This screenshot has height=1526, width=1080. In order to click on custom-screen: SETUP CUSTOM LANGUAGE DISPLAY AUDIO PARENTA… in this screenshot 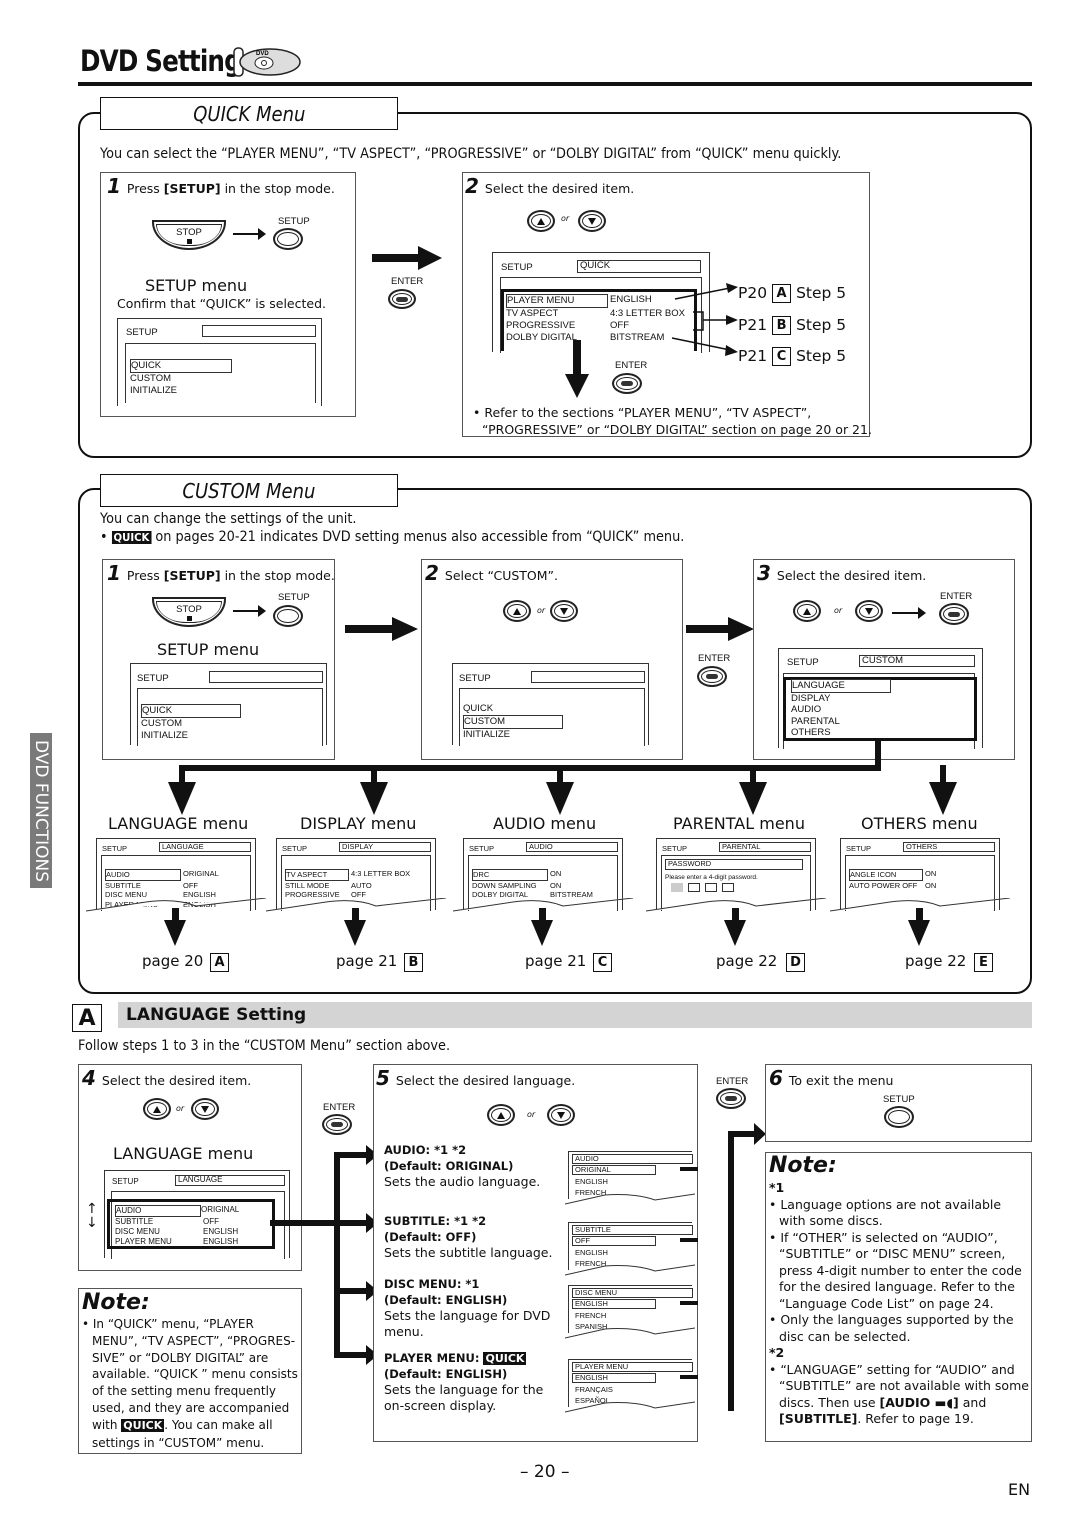, I will do `click(880, 698)`.